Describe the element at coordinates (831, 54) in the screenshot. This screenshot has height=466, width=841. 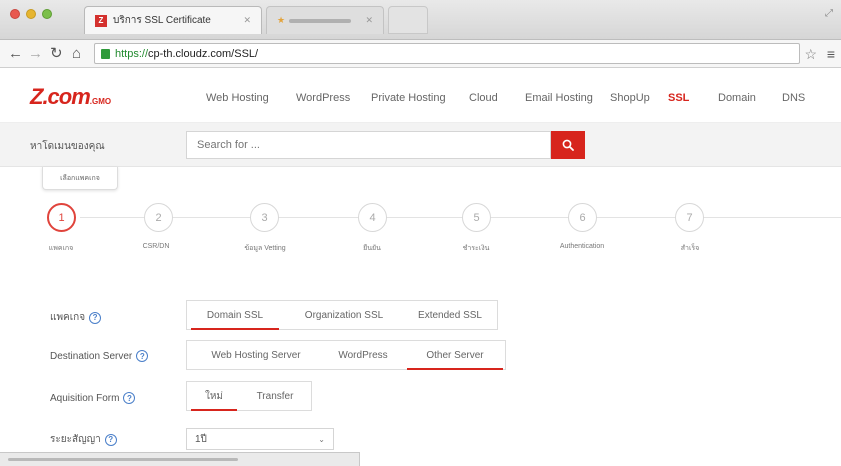
I see `menu-hamburger-icon: ≡` at that location.